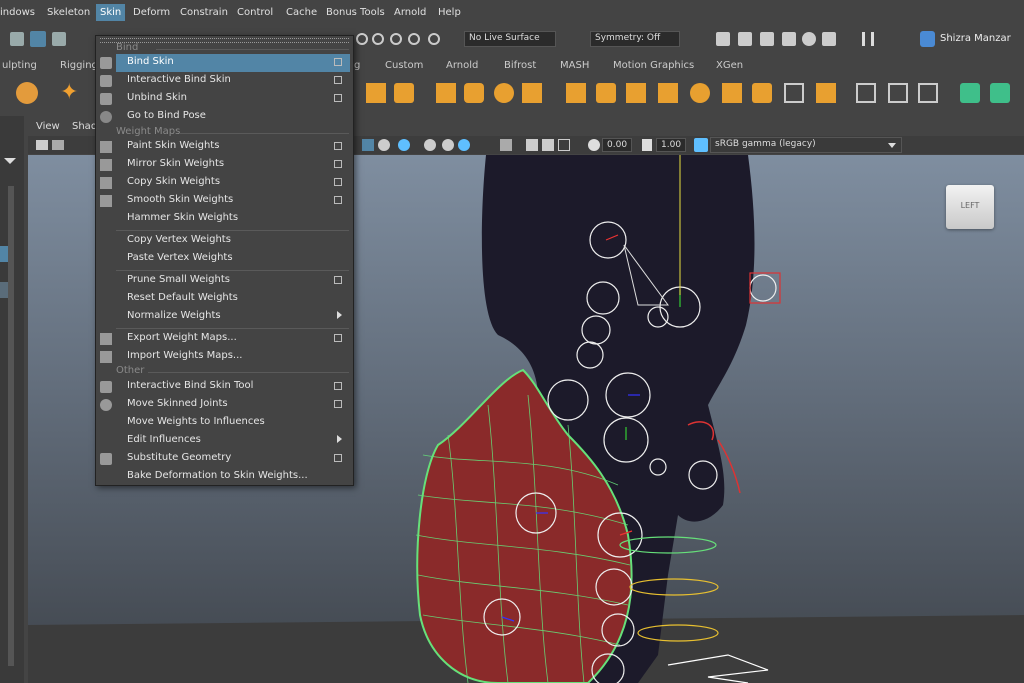 Image resolution: width=1024 pixels, height=683 pixels. What do you see at coordinates (647, 145) in the screenshot?
I see `gamma-icon` at bounding box center [647, 145].